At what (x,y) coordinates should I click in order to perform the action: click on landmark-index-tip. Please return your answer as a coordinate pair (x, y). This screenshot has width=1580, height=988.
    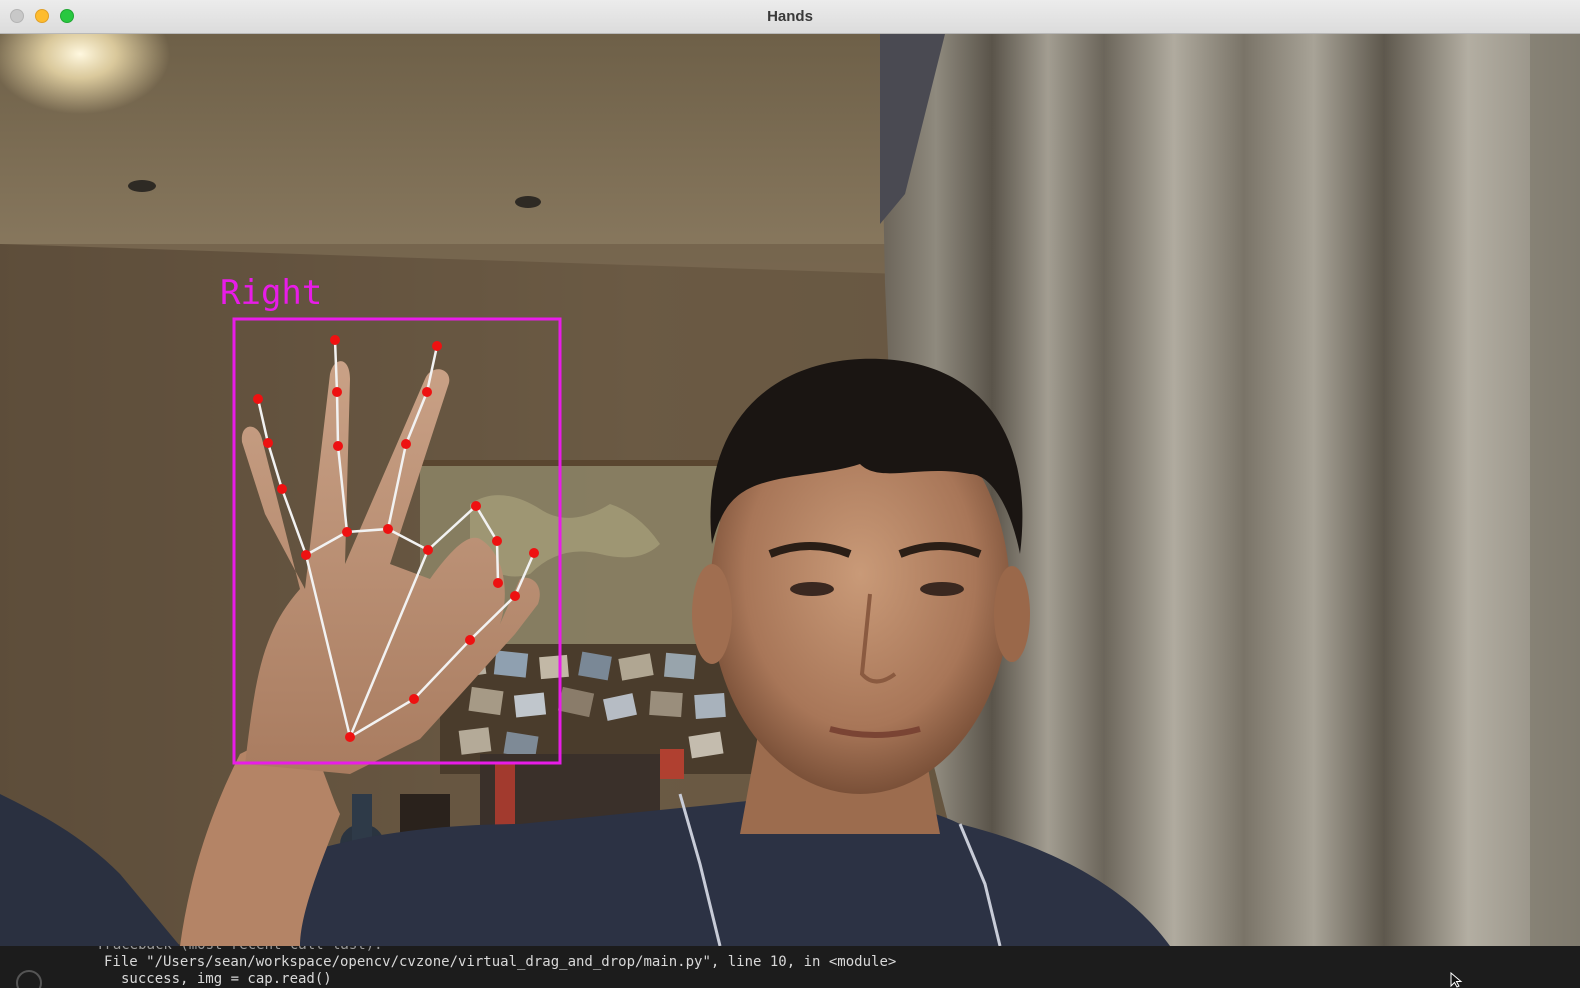
    Looking at the image, I should click on (498, 583).